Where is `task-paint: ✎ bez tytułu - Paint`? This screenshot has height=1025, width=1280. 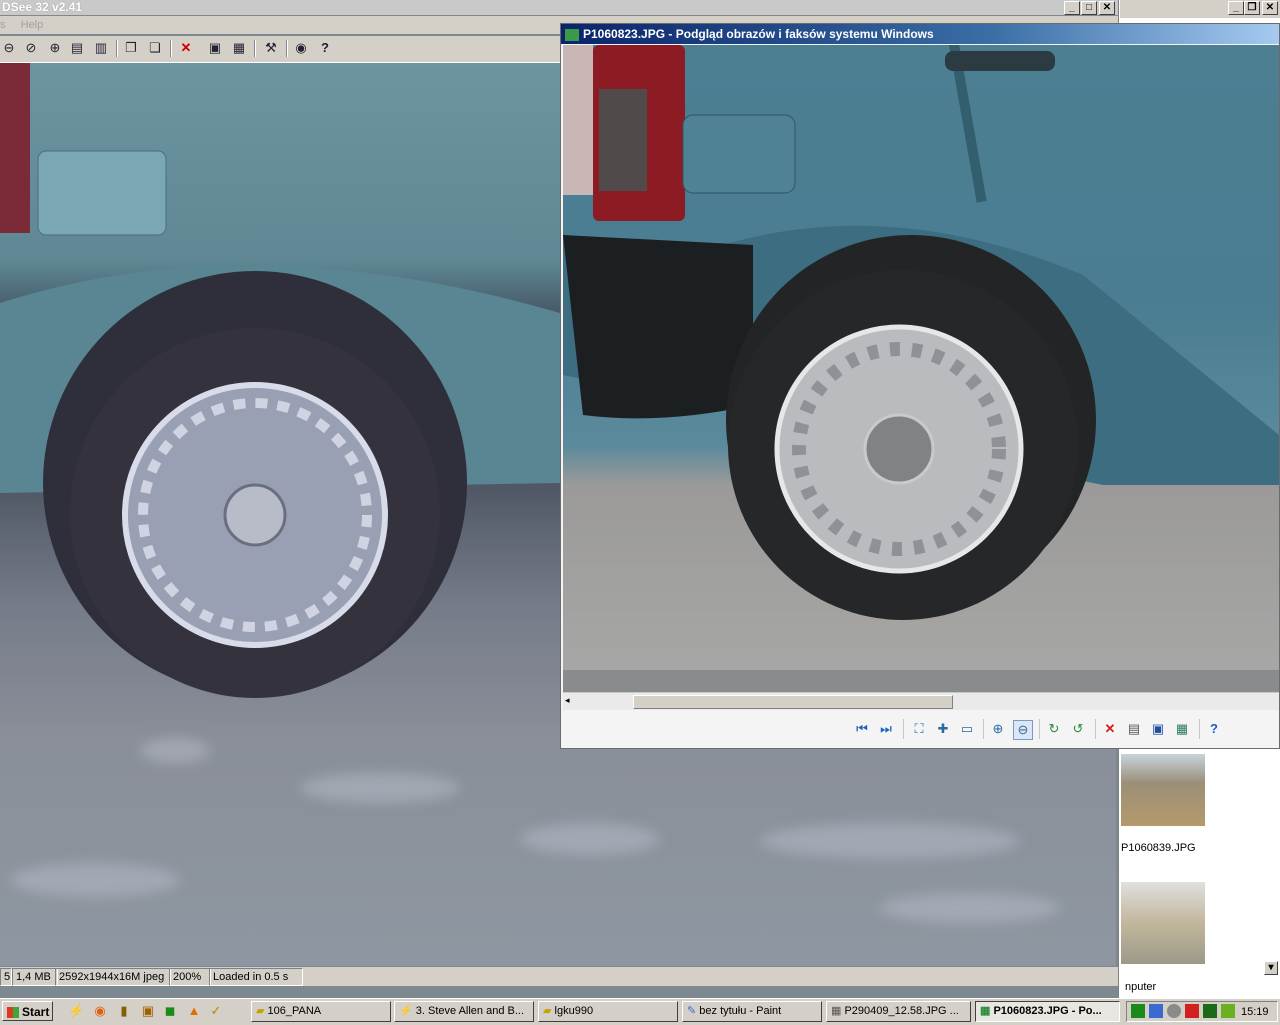 task-paint: ✎ bez tytułu - Paint is located at coordinates (752, 1011).